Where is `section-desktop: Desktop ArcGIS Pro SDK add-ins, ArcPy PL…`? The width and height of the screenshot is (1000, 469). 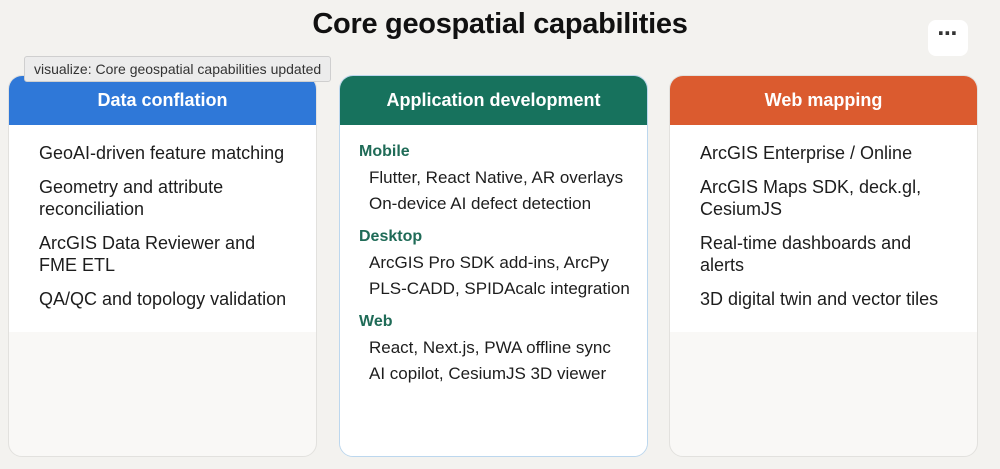 section-desktop: Desktop ArcGIS Pro SDK add-ins, ArcPy PL… is located at coordinates (496, 263).